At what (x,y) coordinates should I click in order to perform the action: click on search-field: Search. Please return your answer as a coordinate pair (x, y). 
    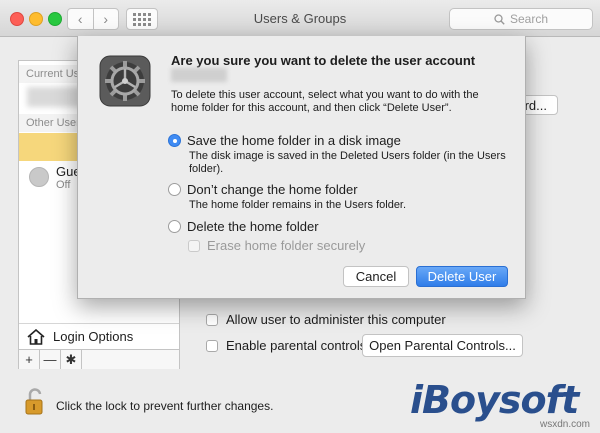
    Looking at the image, I should click on (521, 19).